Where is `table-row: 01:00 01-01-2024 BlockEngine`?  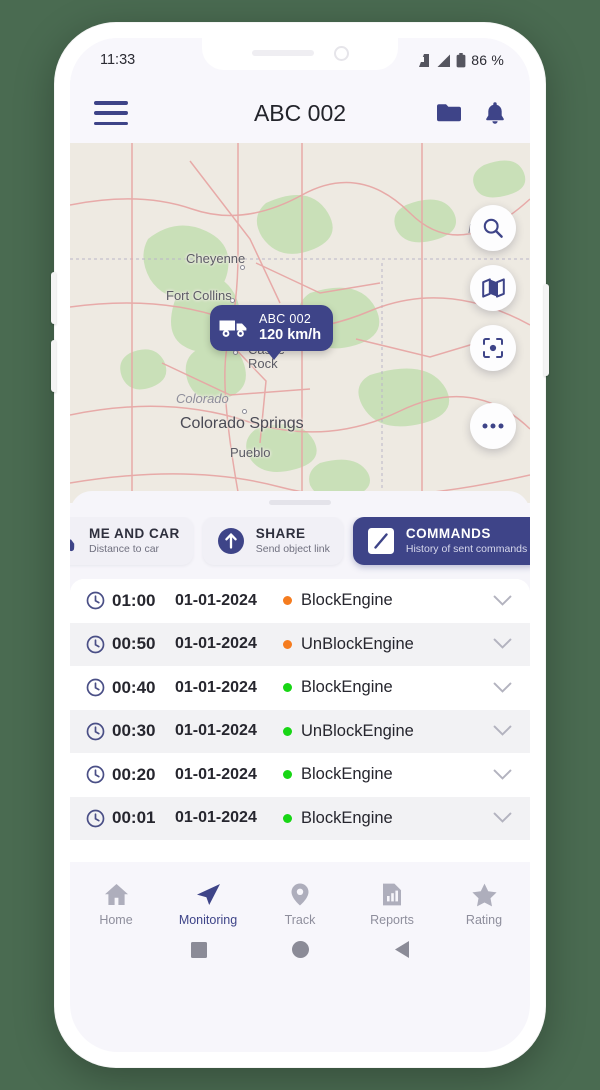
table-row: 01:00 01-01-2024 BlockEngine is located at coordinates (300, 601).